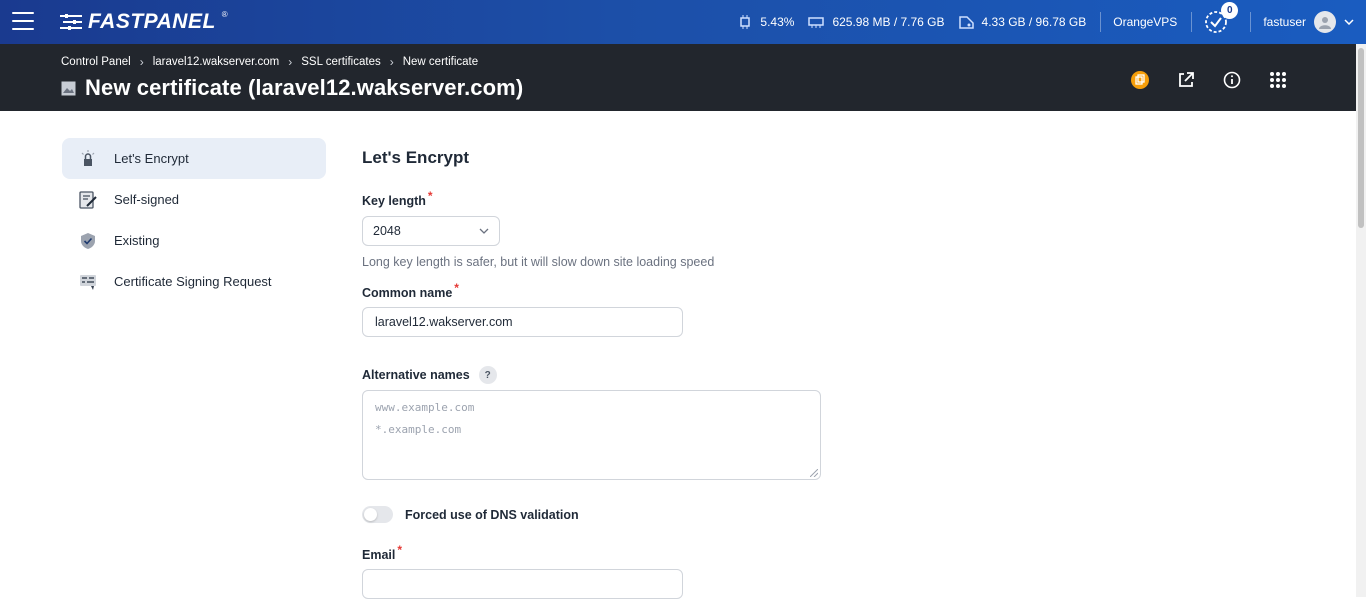  I want to click on key-length-label: Key length *, so click(662, 198).